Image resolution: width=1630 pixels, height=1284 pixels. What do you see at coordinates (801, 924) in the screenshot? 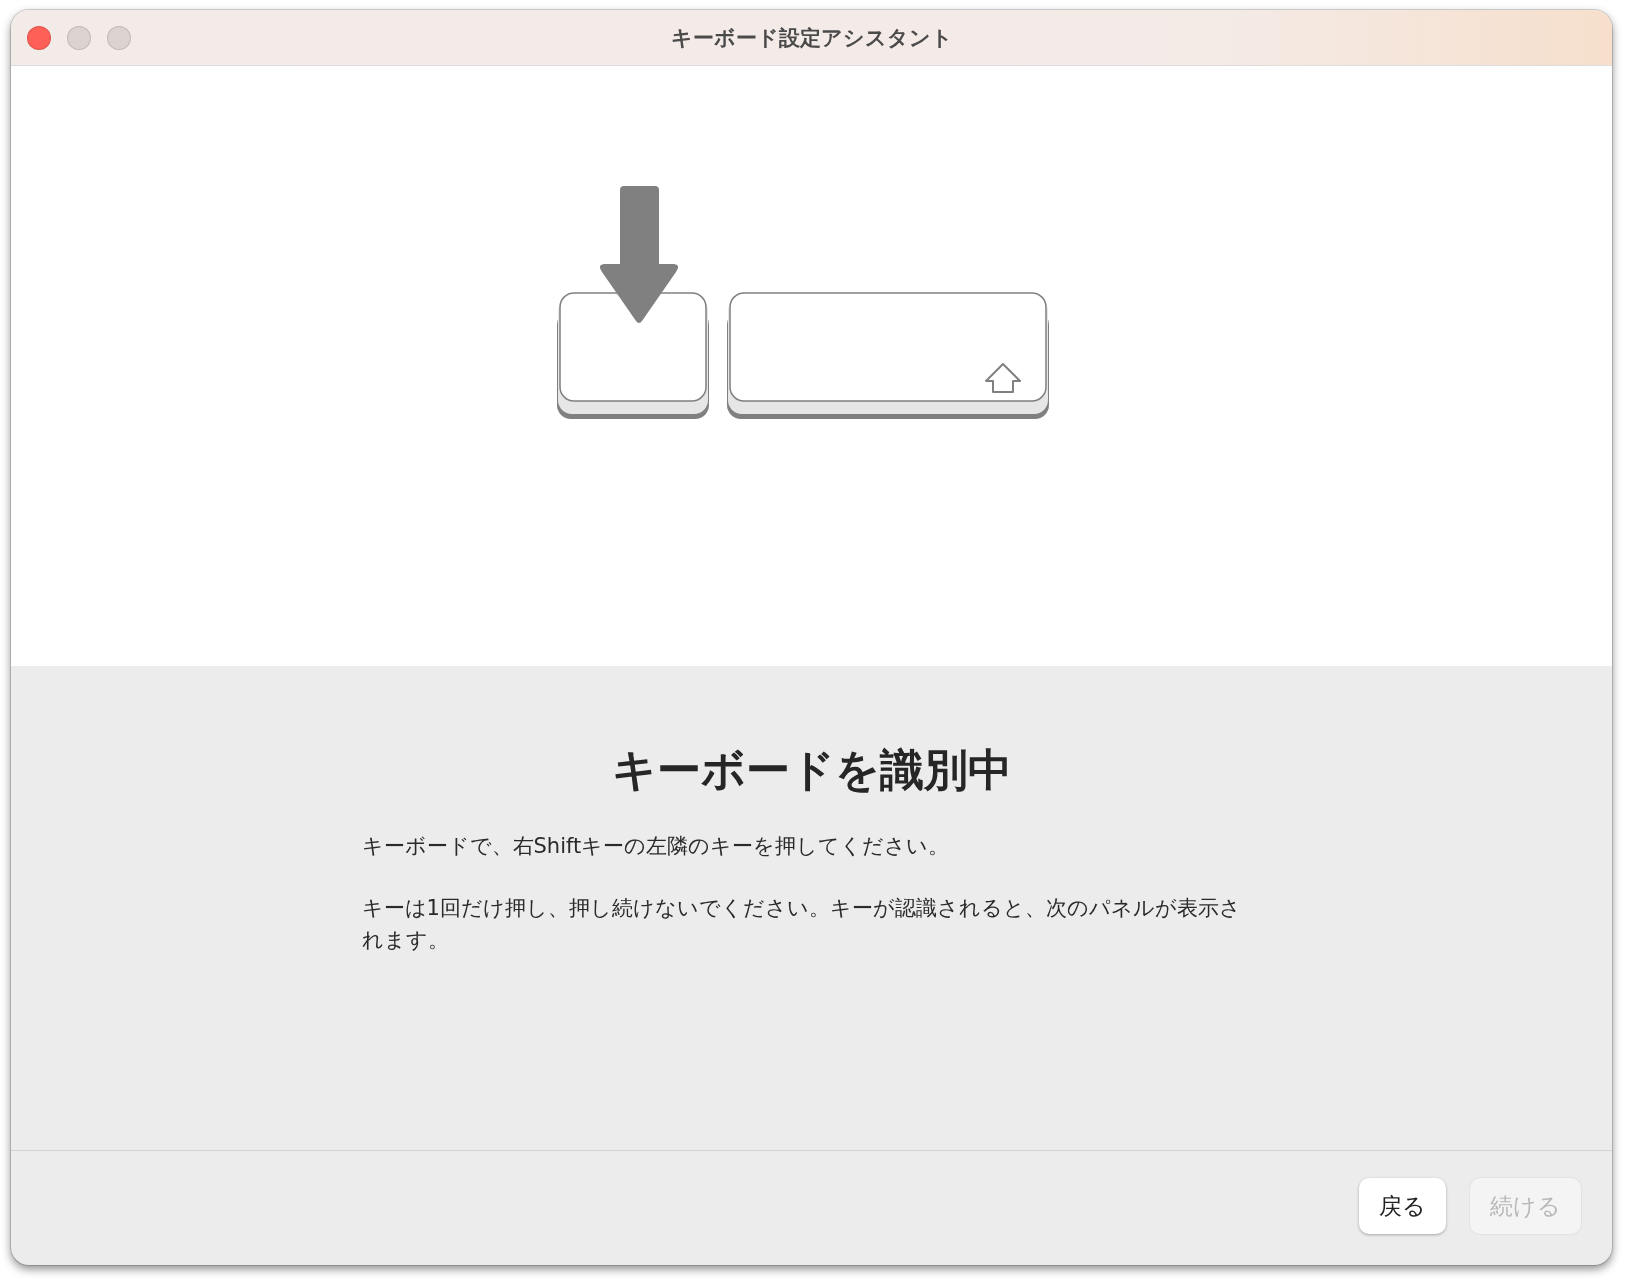
I see `instruction-text: キーは1回だけ押し、押し続けないでください。キーが認識されると、次のパネルが表示されます。` at bounding box center [801, 924].